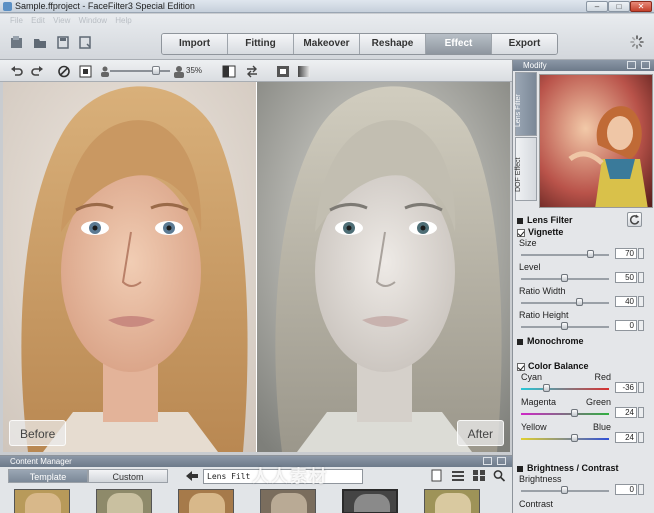  I want to click on zoom-level: 35%, so click(194, 70).